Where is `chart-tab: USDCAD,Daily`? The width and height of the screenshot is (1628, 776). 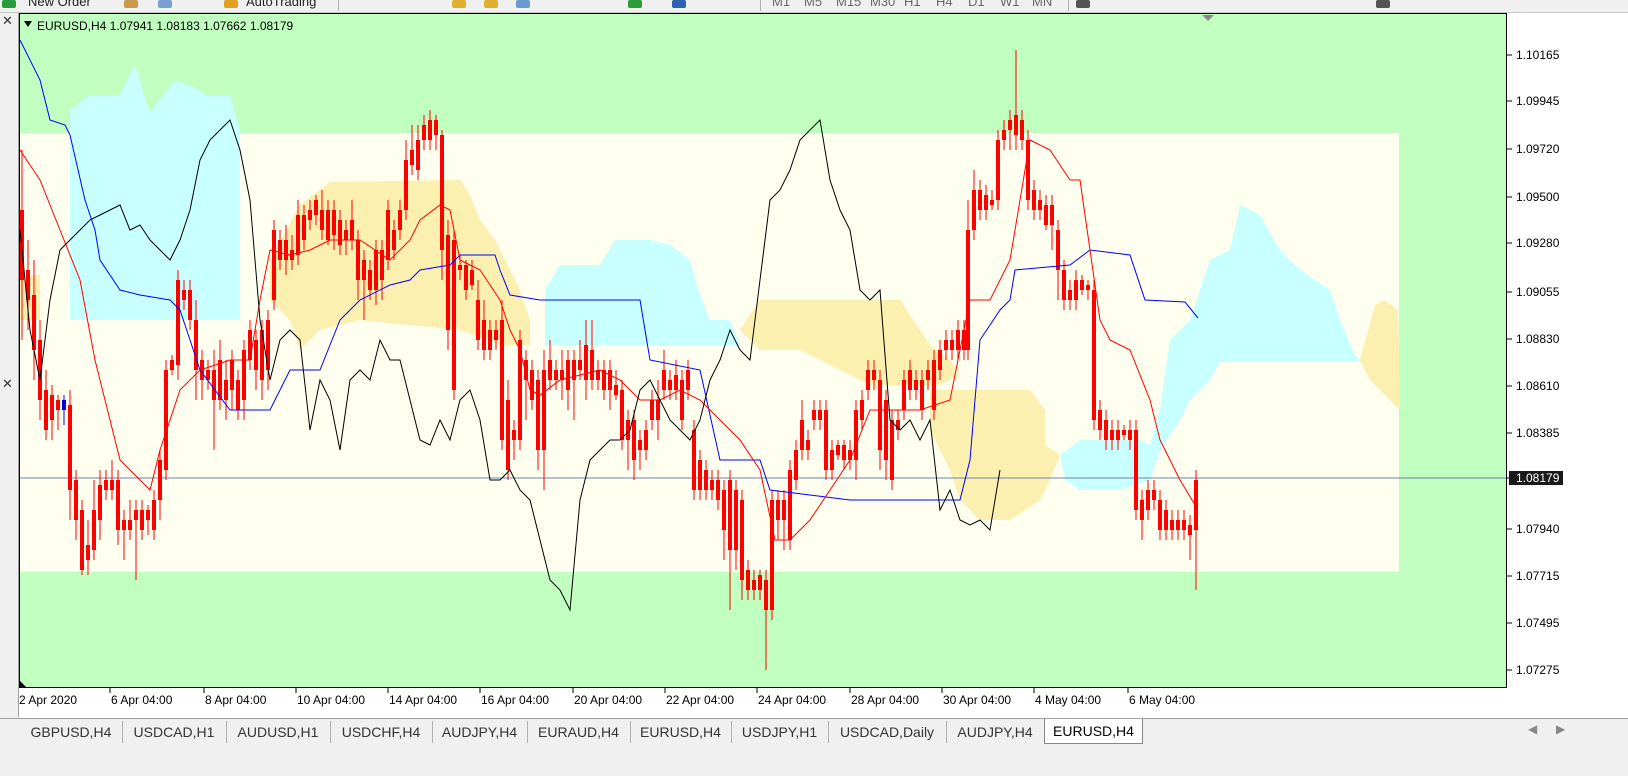
chart-tab: USDCAD,Daily is located at coordinates (887, 732).